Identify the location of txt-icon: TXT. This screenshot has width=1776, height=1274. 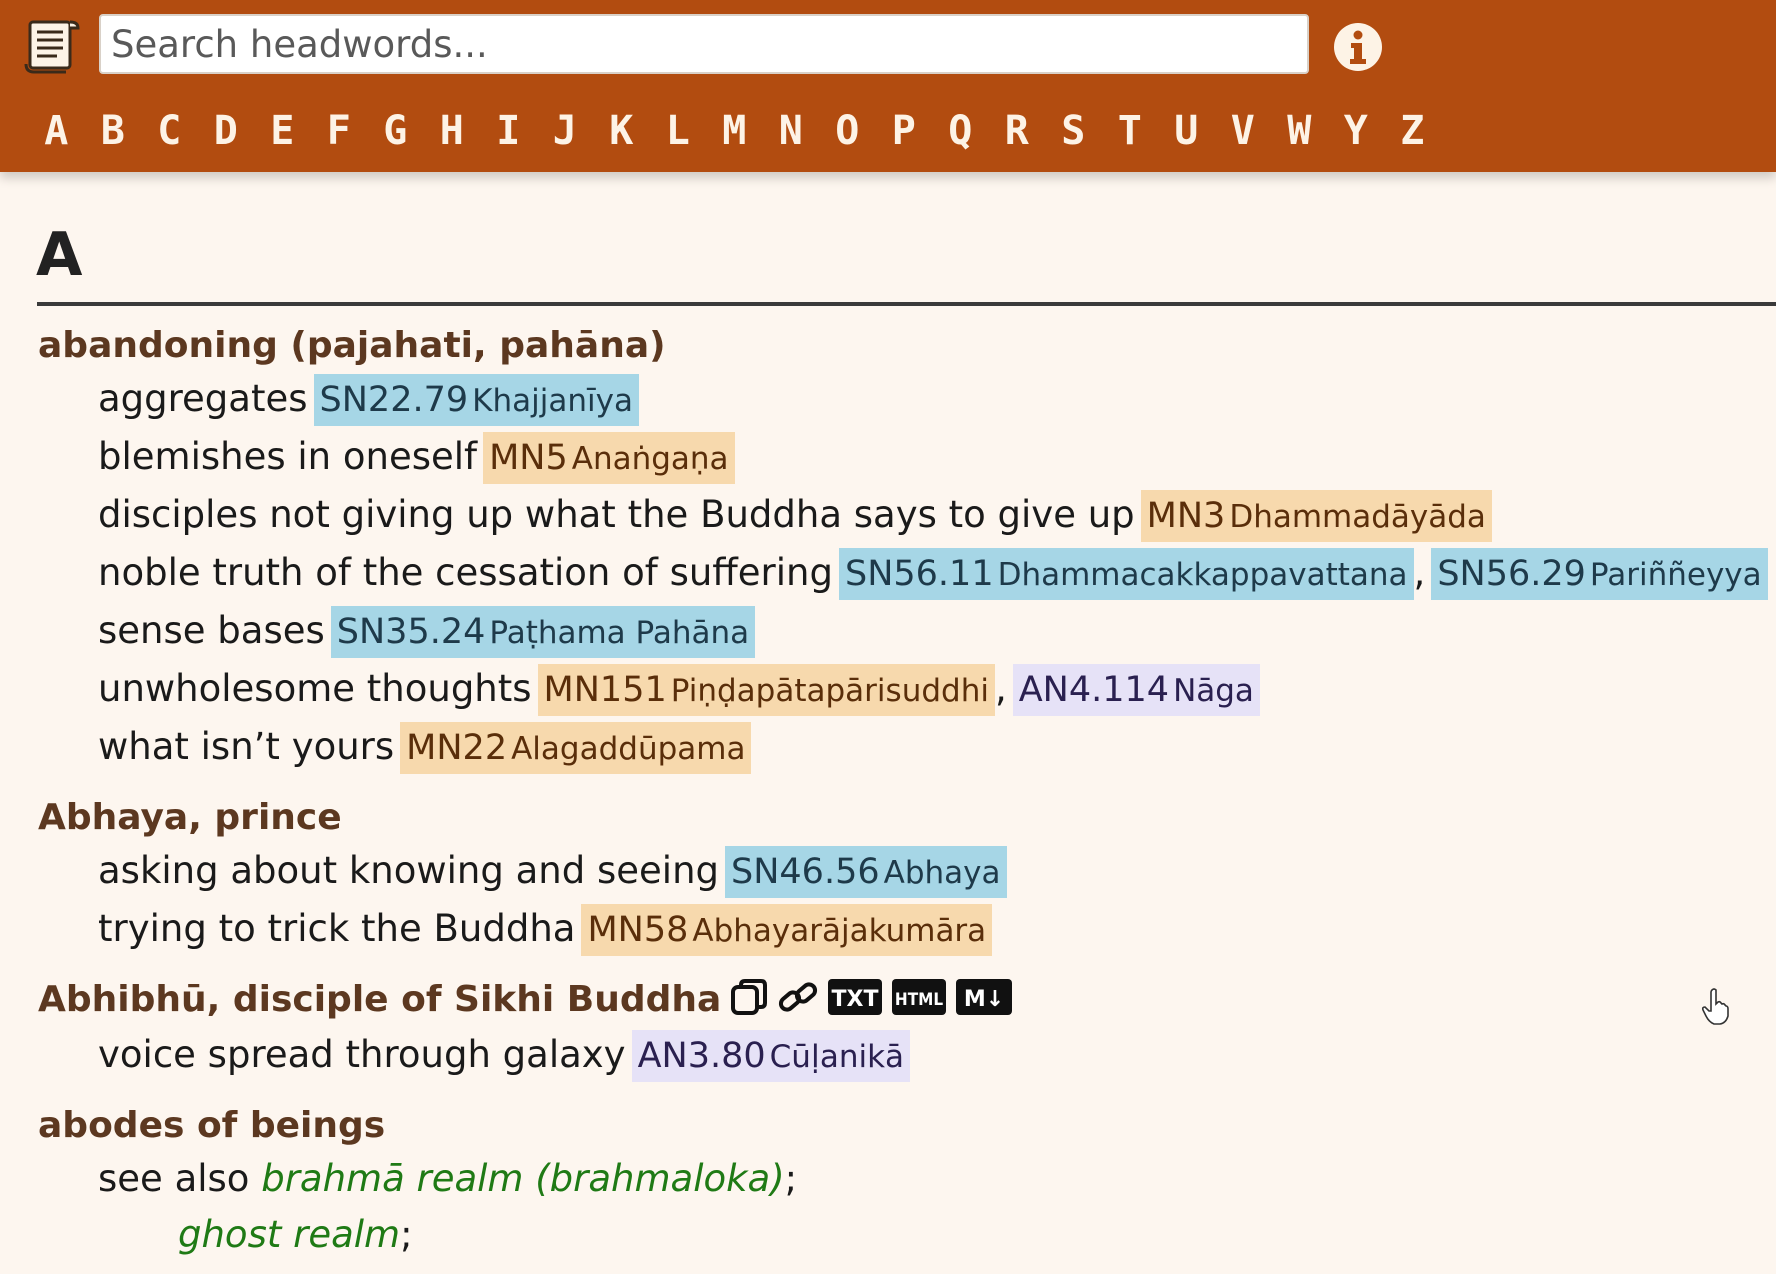
(855, 997).